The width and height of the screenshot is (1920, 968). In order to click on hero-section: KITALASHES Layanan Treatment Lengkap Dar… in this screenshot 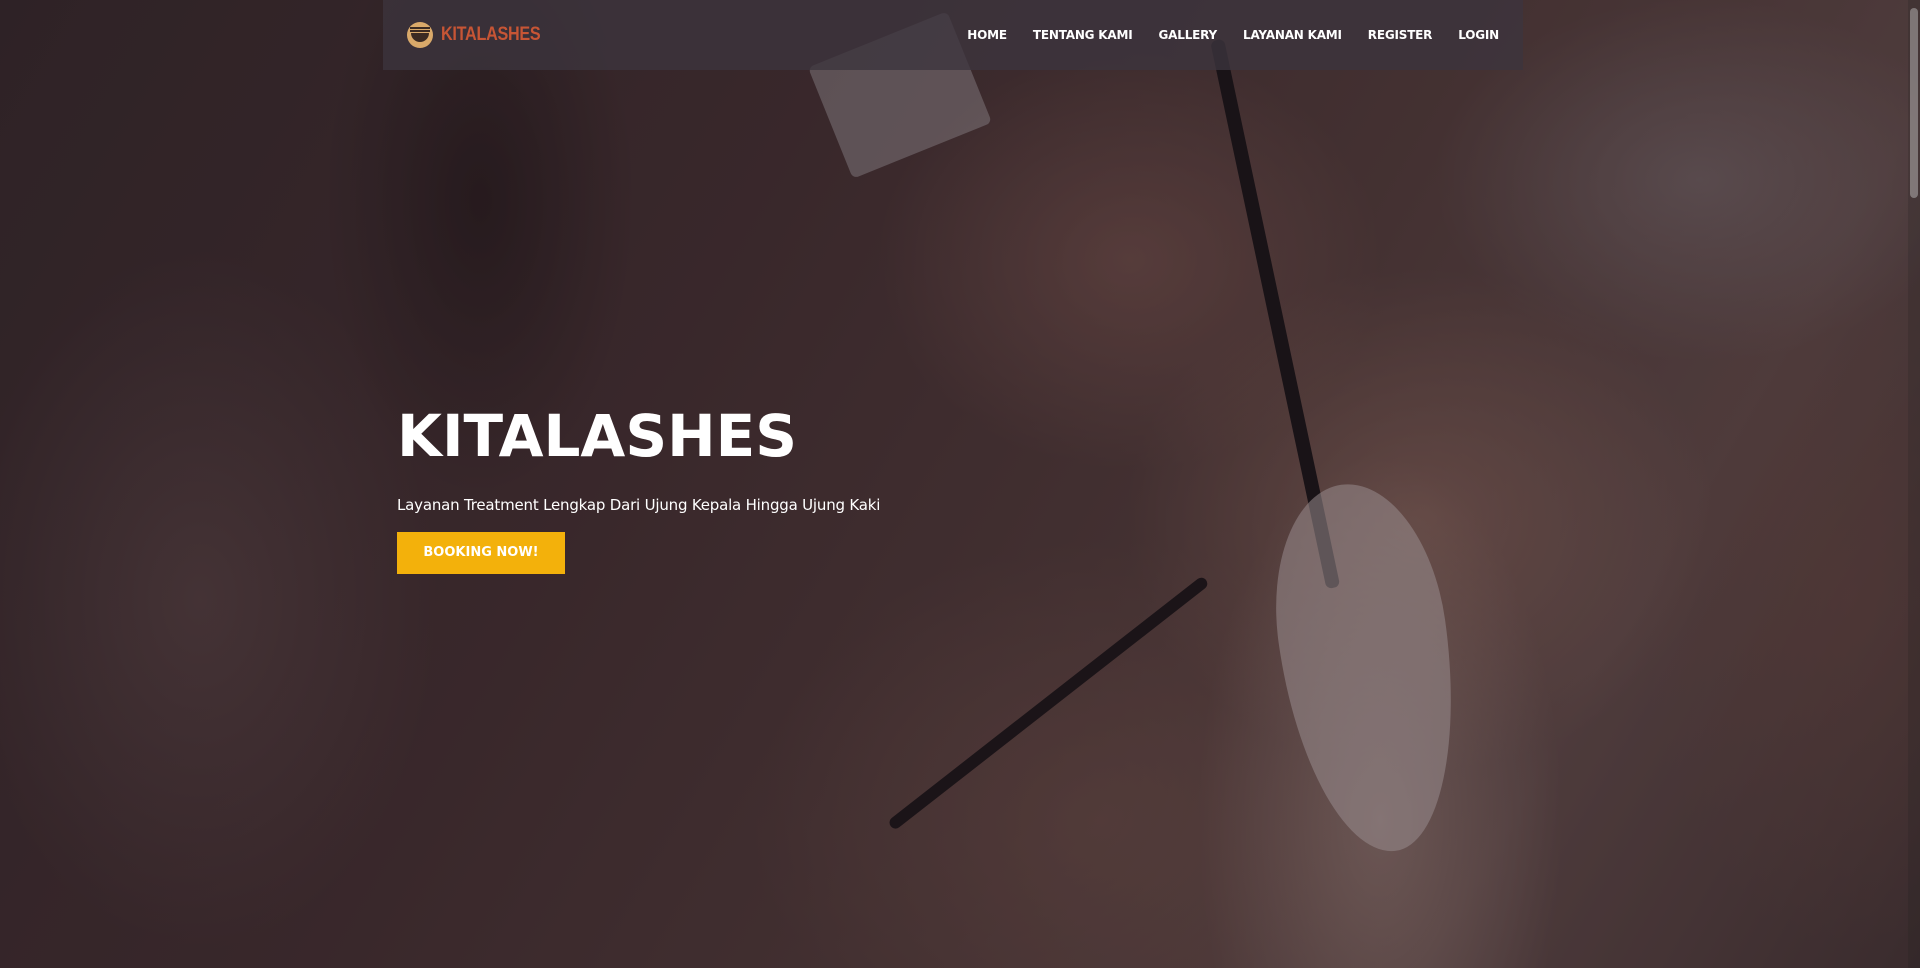, I will do `click(747, 488)`.